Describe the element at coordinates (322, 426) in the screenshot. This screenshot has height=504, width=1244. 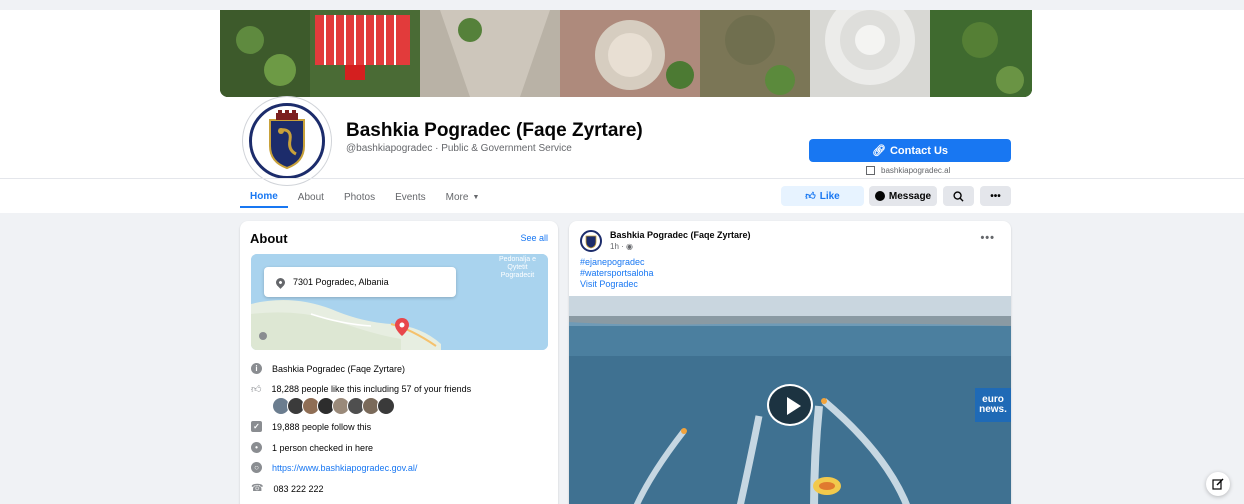
I see `info-follows: 19,888 people follow this` at that location.